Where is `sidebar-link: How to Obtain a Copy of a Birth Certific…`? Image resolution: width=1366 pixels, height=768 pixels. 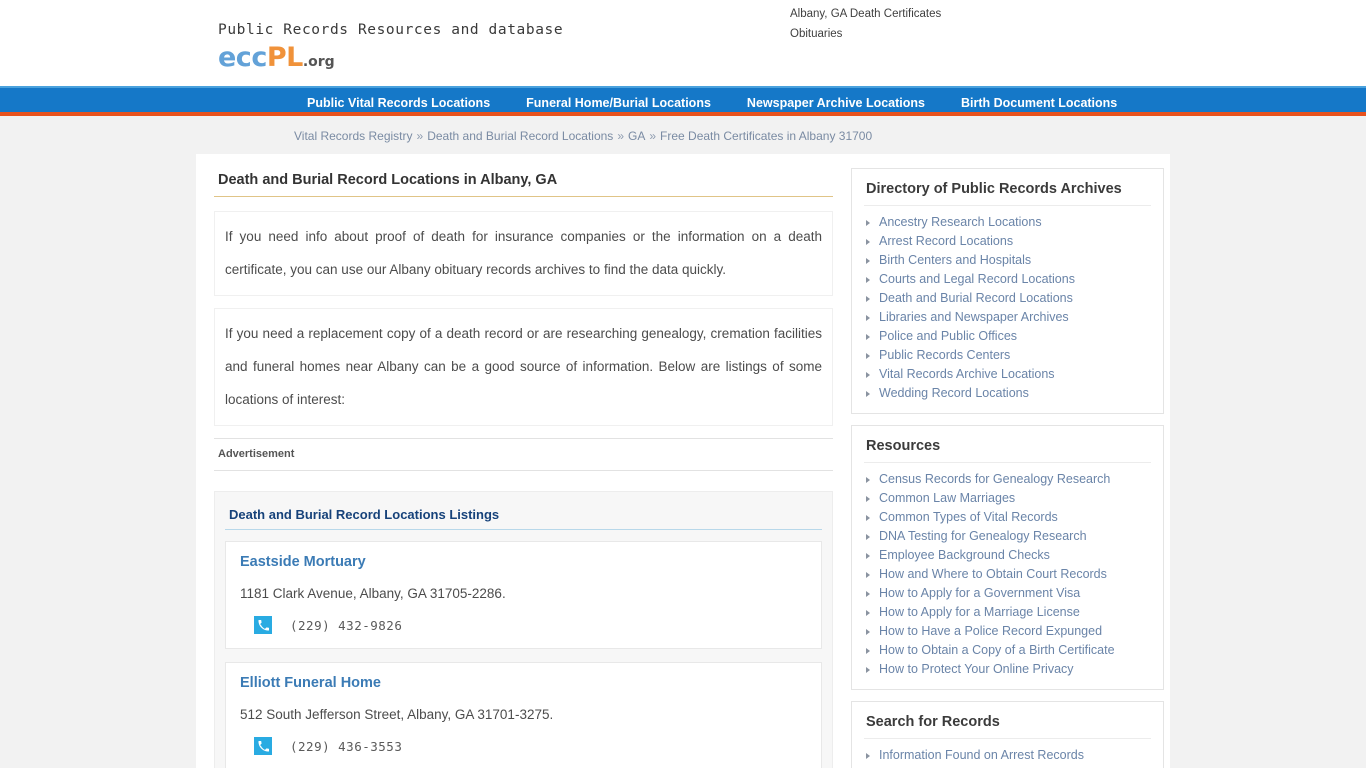 sidebar-link: How to Obtain a Copy of a Birth Certific… is located at coordinates (997, 650).